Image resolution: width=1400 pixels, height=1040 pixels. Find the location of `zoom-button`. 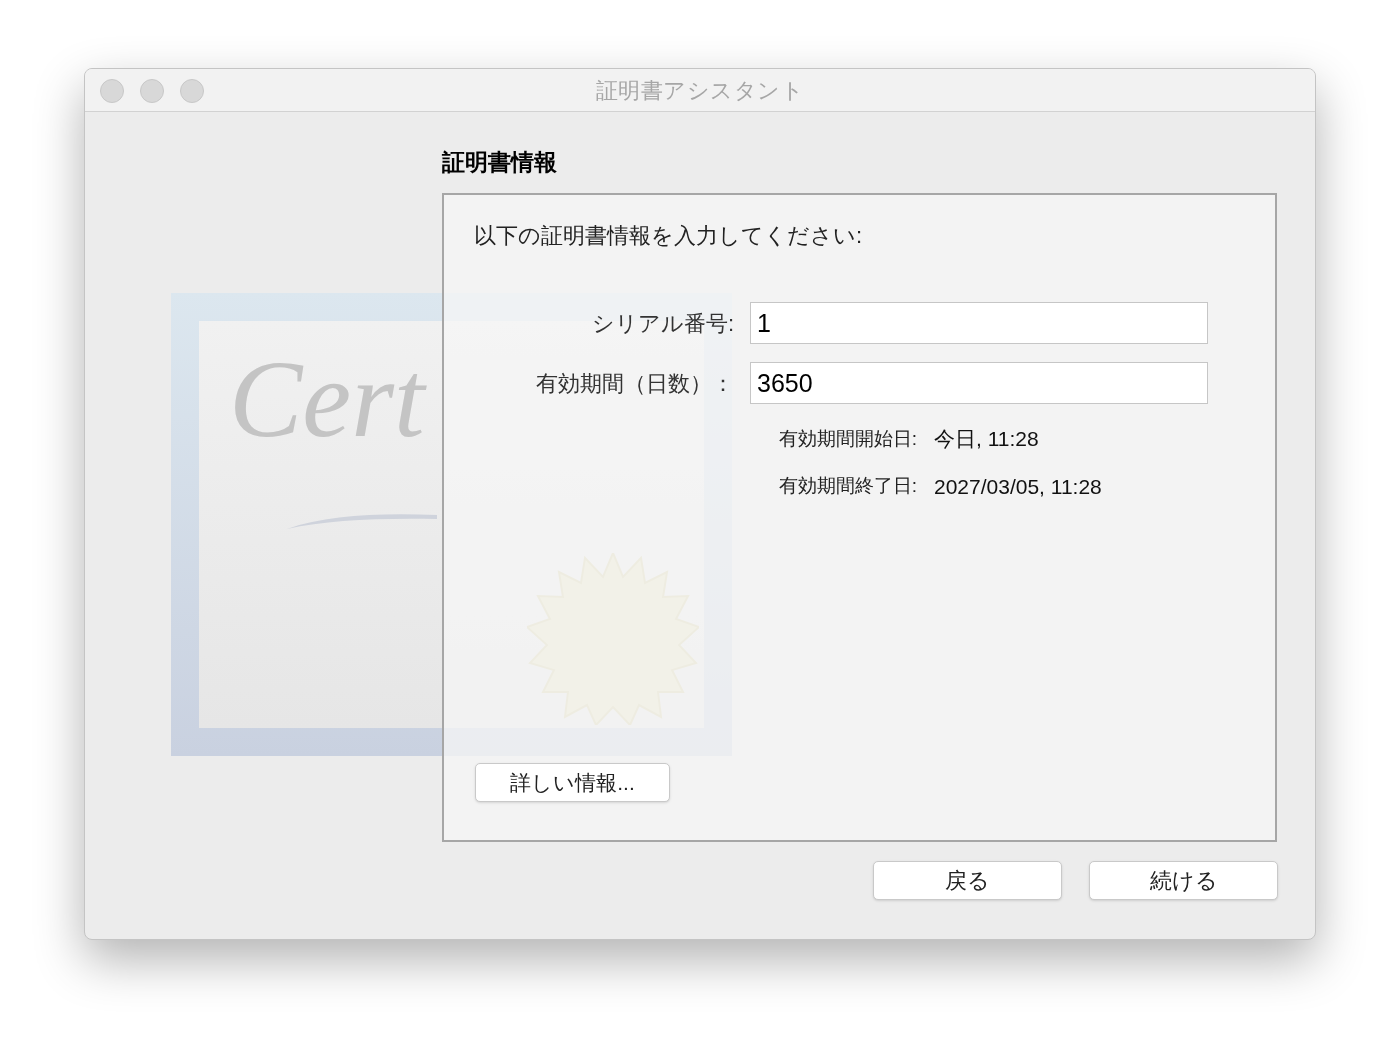

zoom-button is located at coordinates (192, 91).